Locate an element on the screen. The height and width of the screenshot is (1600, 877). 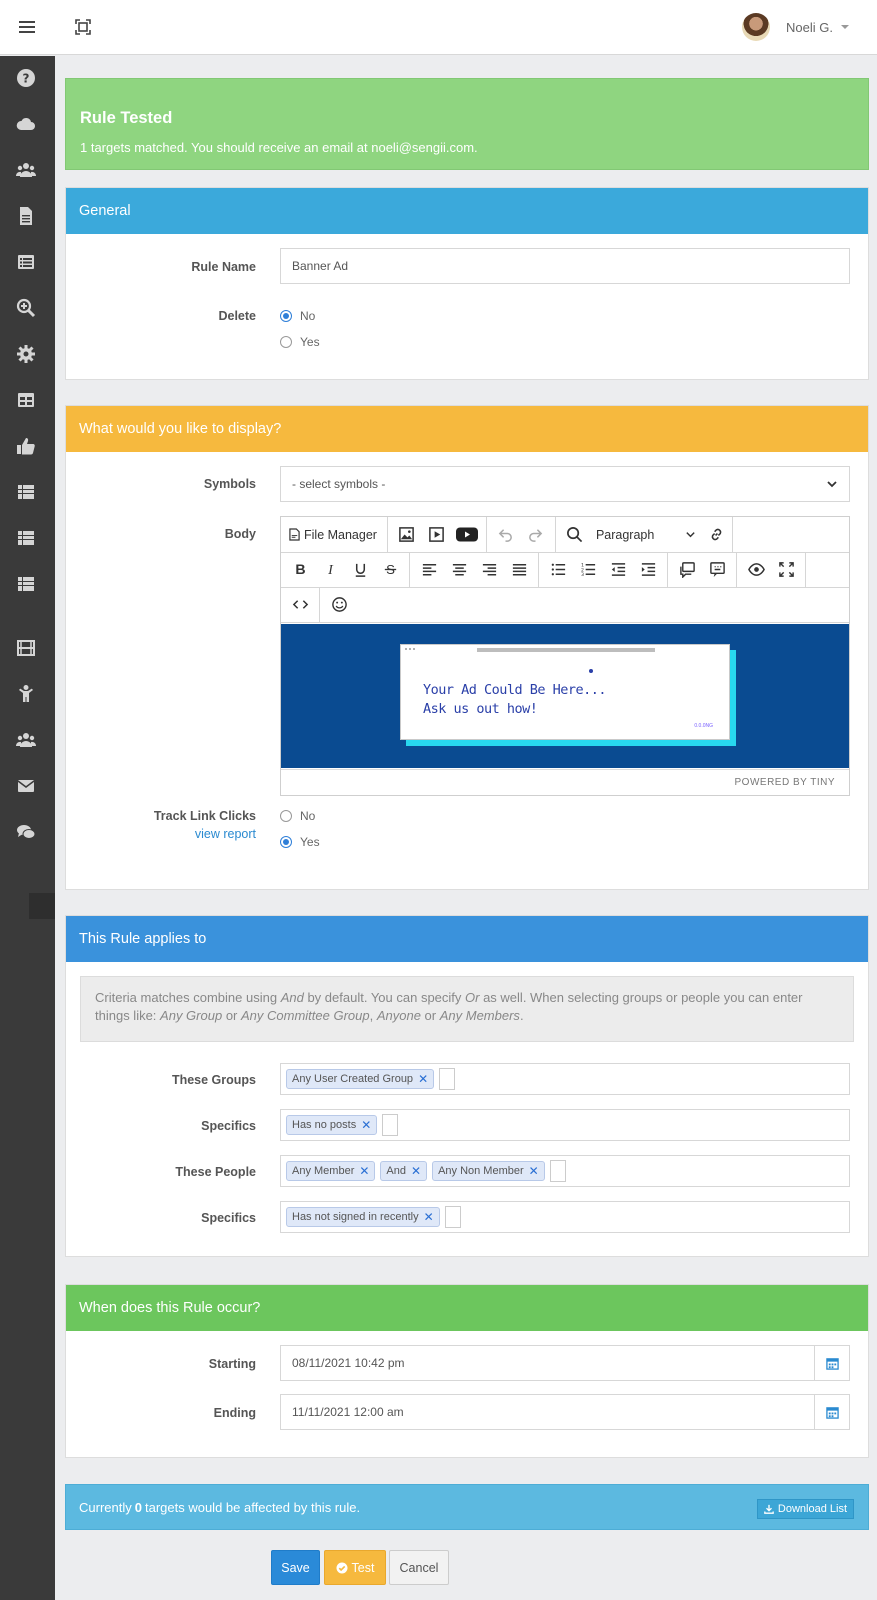
search-plus-icon is located at coordinates (27, 309).